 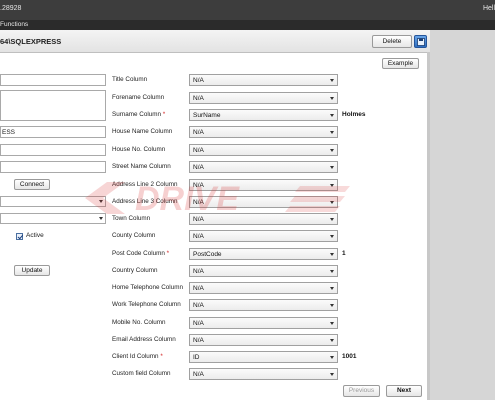 I want to click on mapping-label: Title Column, so click(x=129, y=79).